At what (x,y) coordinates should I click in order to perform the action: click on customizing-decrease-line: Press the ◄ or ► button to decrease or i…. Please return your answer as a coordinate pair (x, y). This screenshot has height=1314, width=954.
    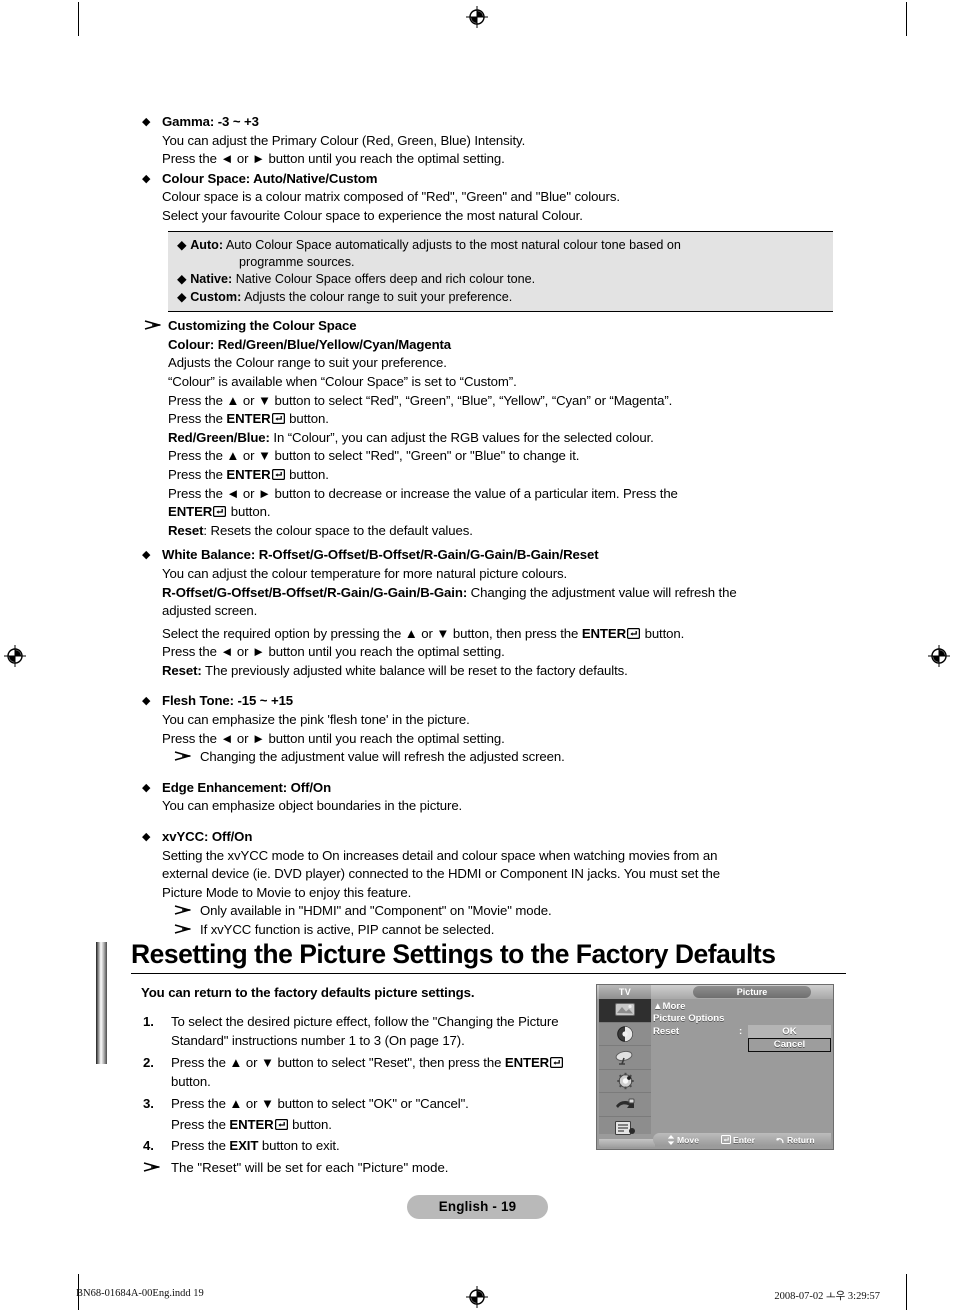
    Looking at the image, I should click on (423, 493).